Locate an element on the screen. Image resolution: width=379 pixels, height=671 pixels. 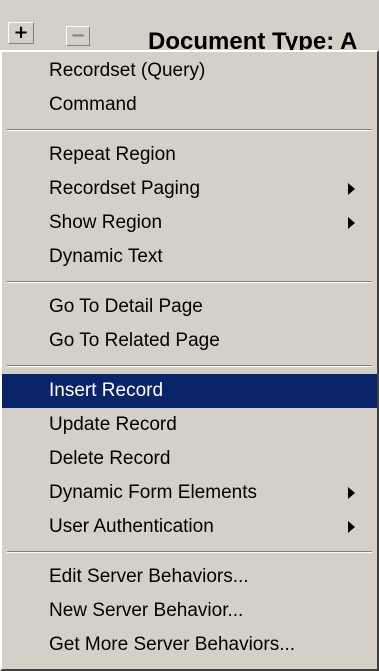
menu-item-label: Recordset (Query) is located at coordinates (127, 70).